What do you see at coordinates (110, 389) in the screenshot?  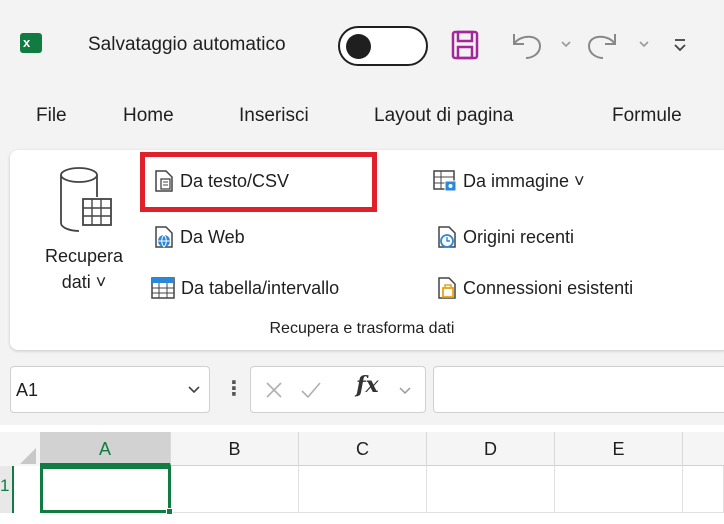 I see `name-box` at bounding box center [110, 389].